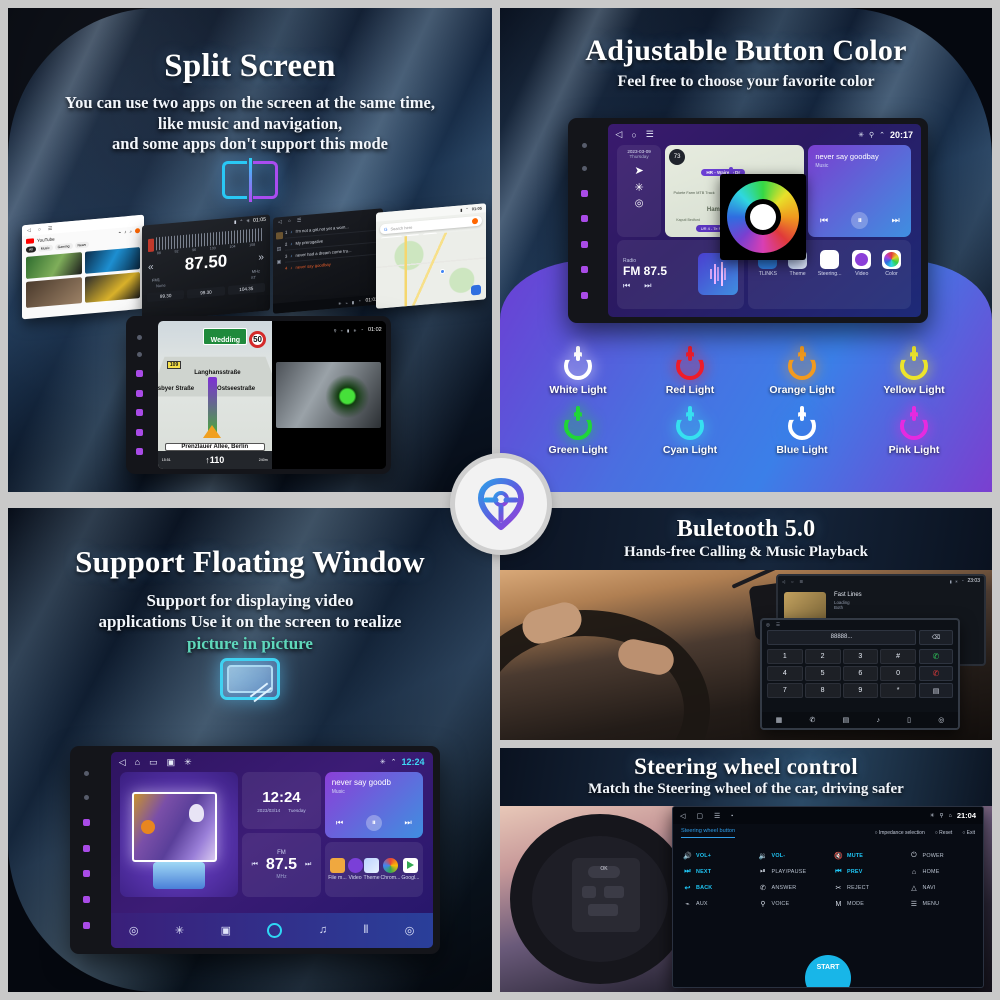  What do you see at coordinates (226, 930) in the screenshot?
I see `radio-icon: ▣` at bounding box center [226, 930].